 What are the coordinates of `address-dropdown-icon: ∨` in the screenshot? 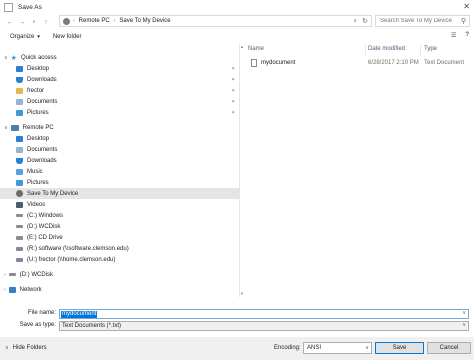 It's located at (355, 21).